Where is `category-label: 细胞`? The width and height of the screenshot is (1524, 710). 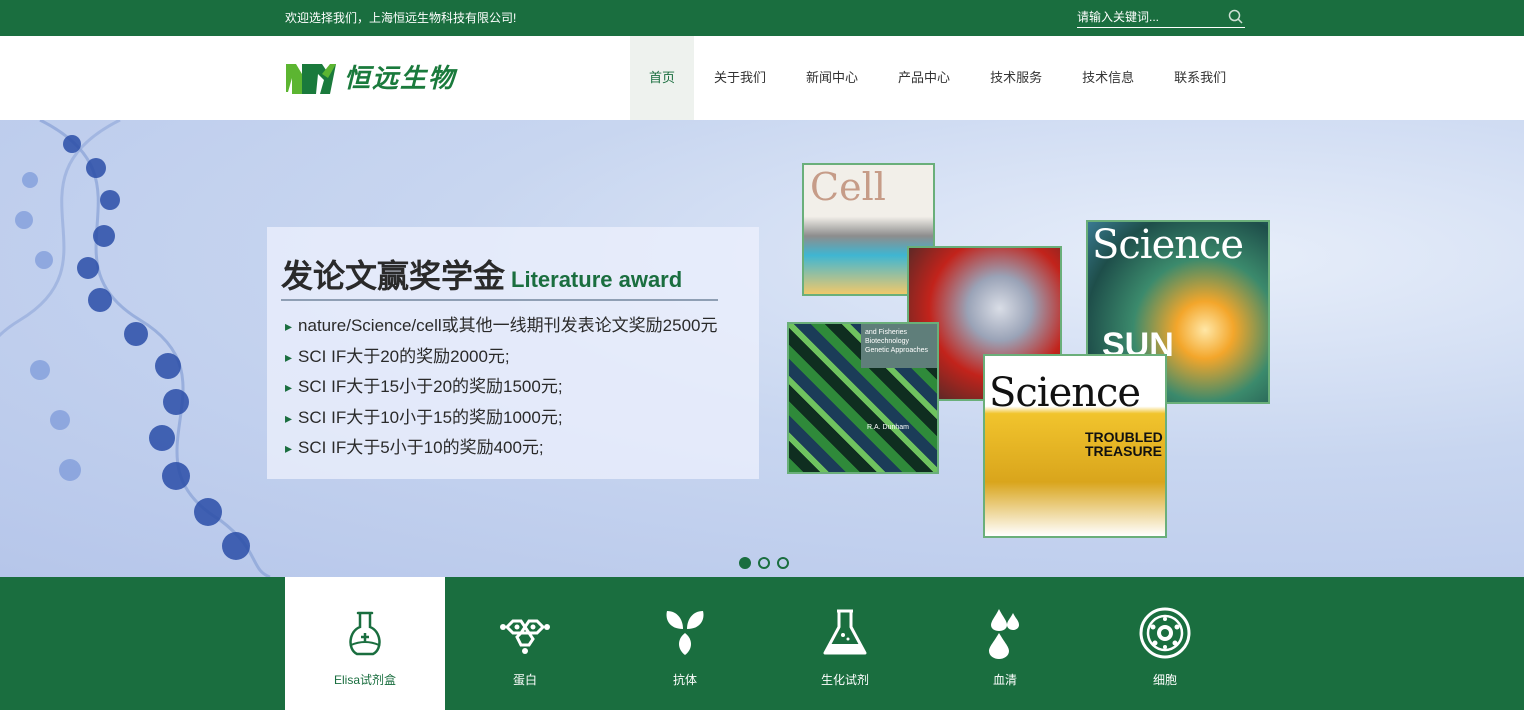 category-label: 细胞 is located at coordinates (1164, 680).